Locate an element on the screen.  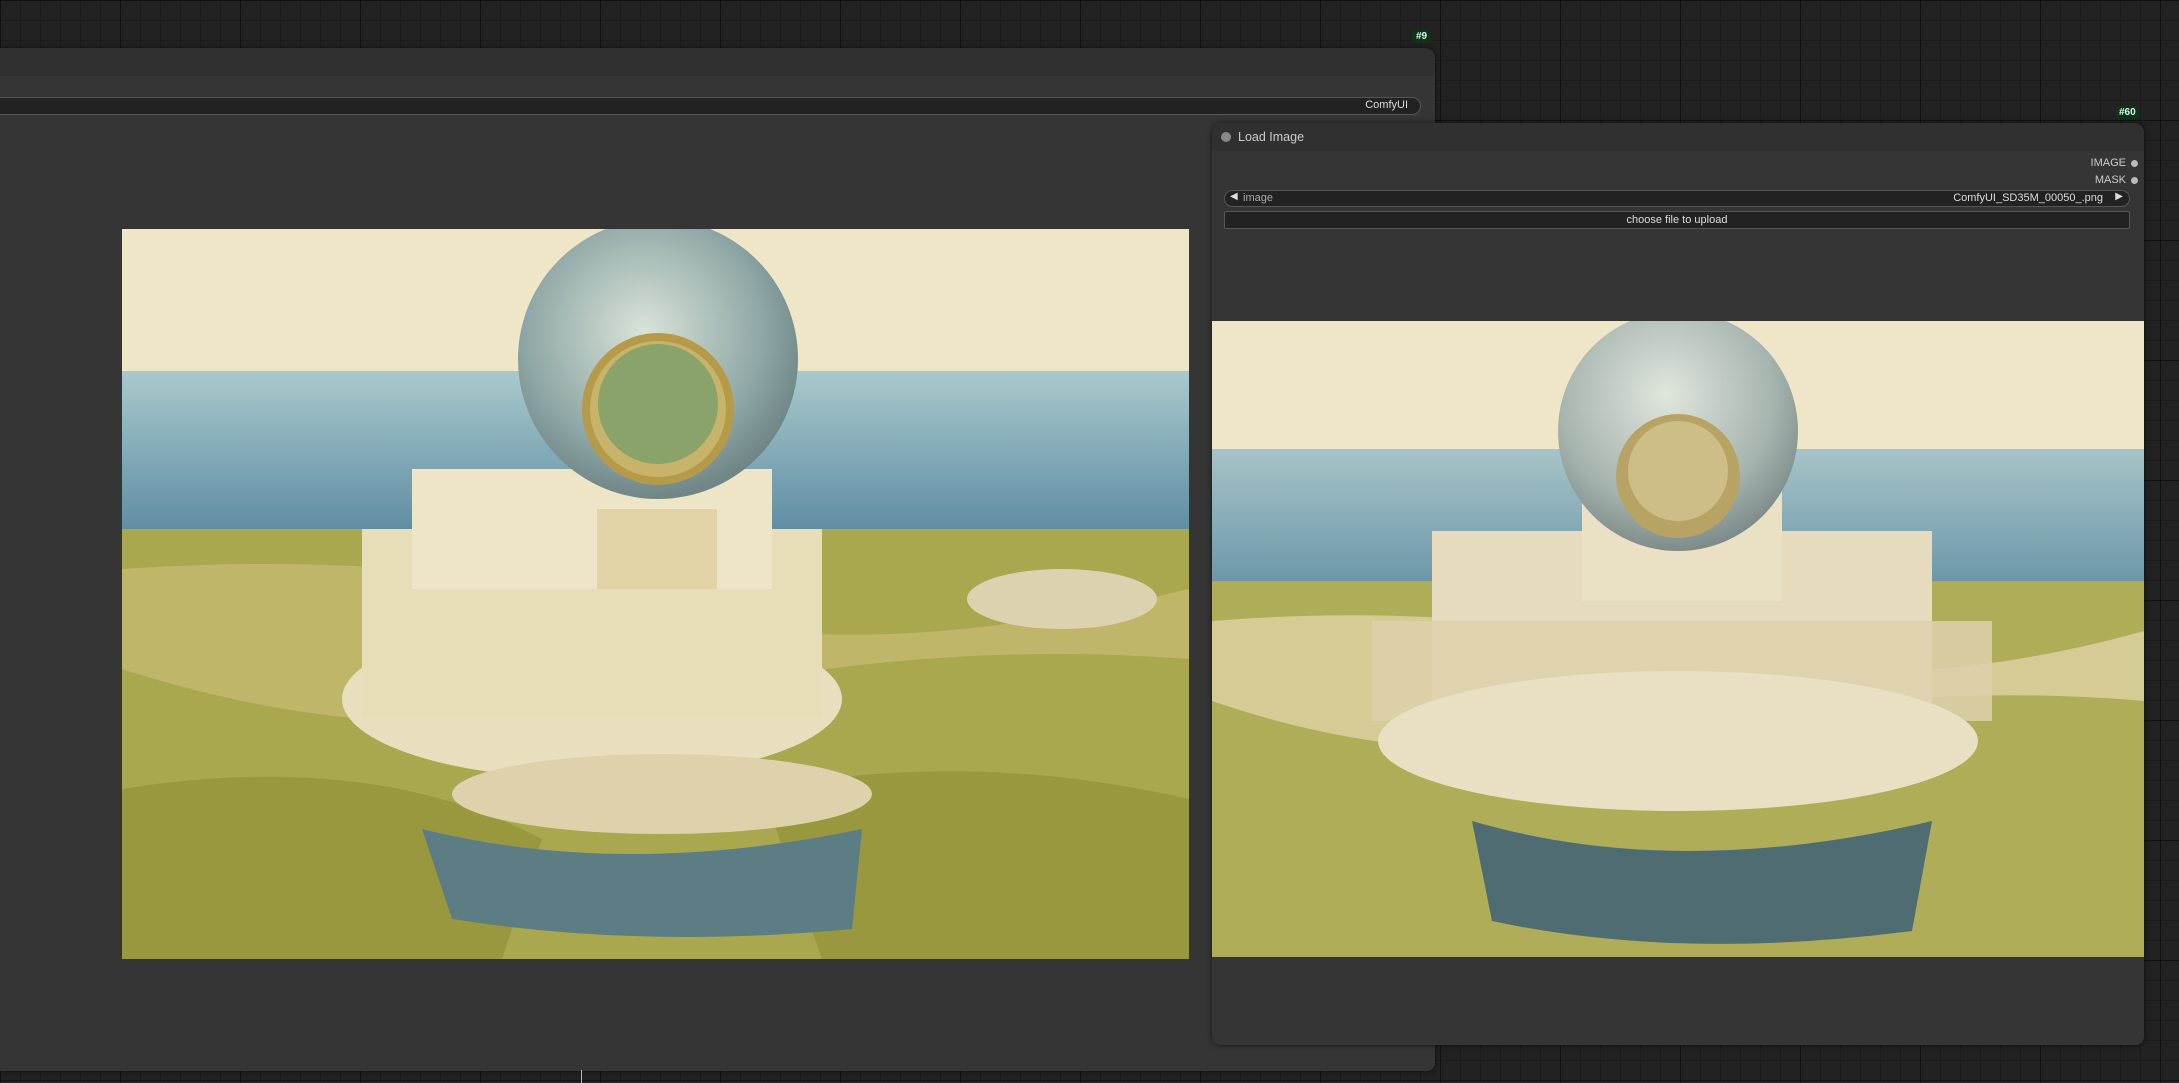
output-label-image: IMAGE is located at coordinates (2108, 163).